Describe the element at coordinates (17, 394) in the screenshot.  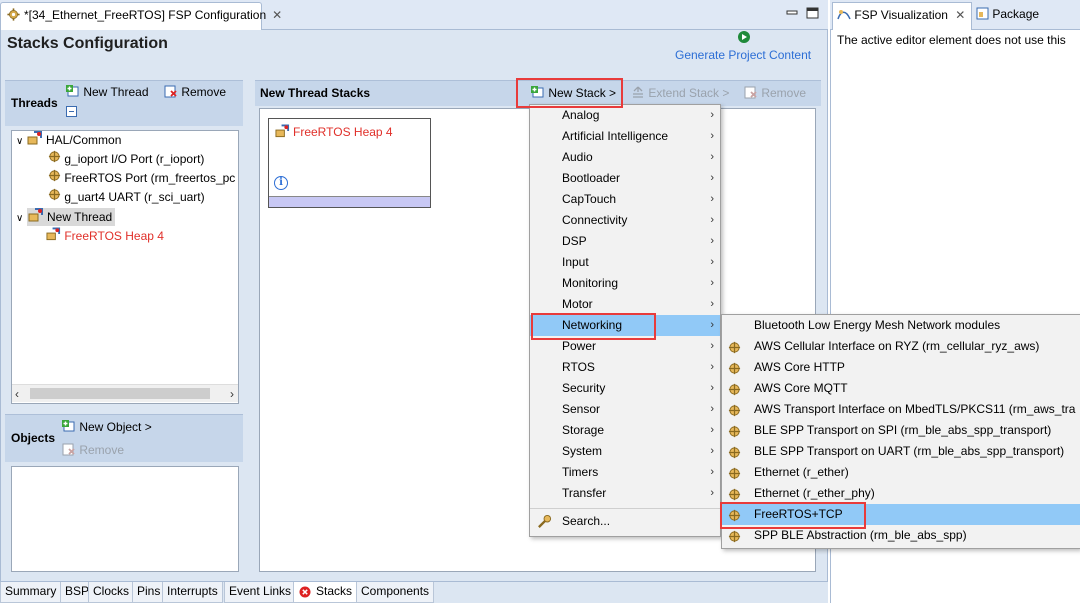
I see `scroll-left-icon: ‹` at that location.